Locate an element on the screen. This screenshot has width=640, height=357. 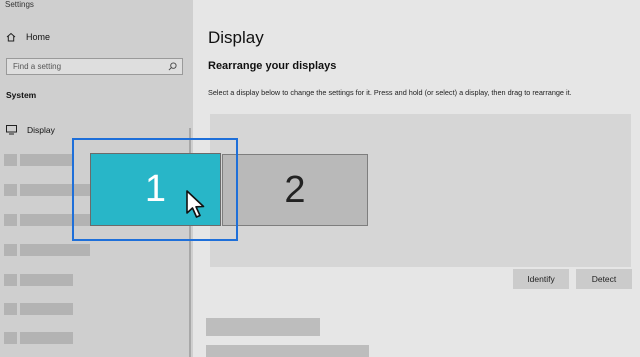
search-placeholder: Find a setting is located at coordinates (37, 66).